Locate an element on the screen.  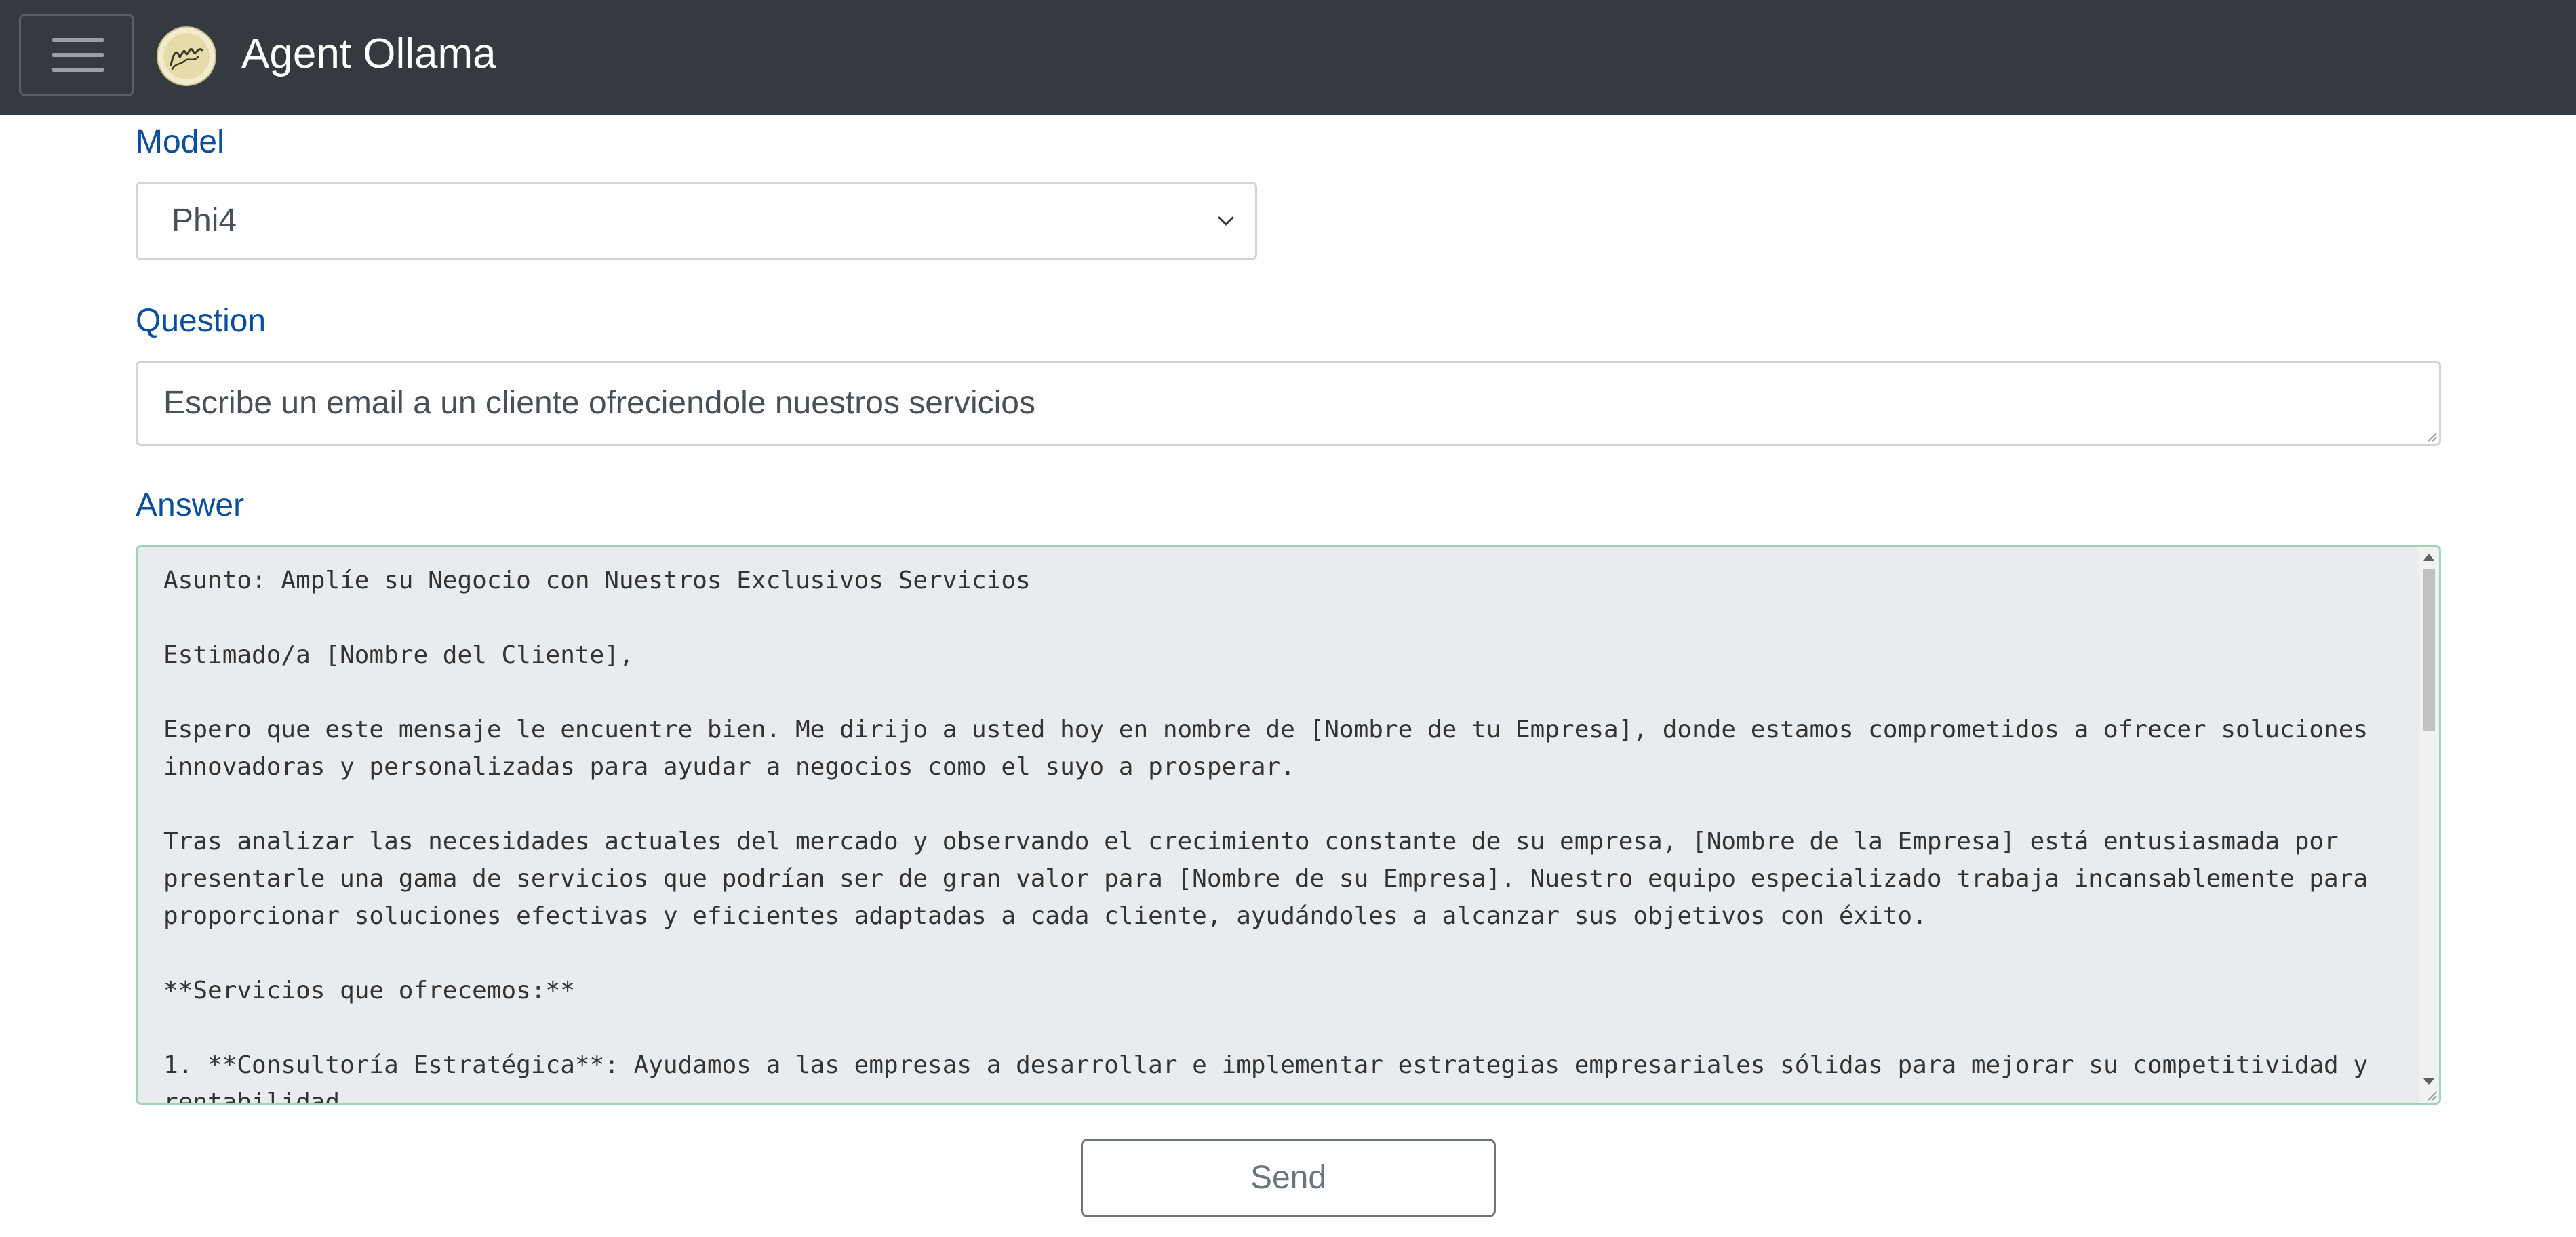
scroll-up-arrow-icon is located at coordinates (2428, 557).